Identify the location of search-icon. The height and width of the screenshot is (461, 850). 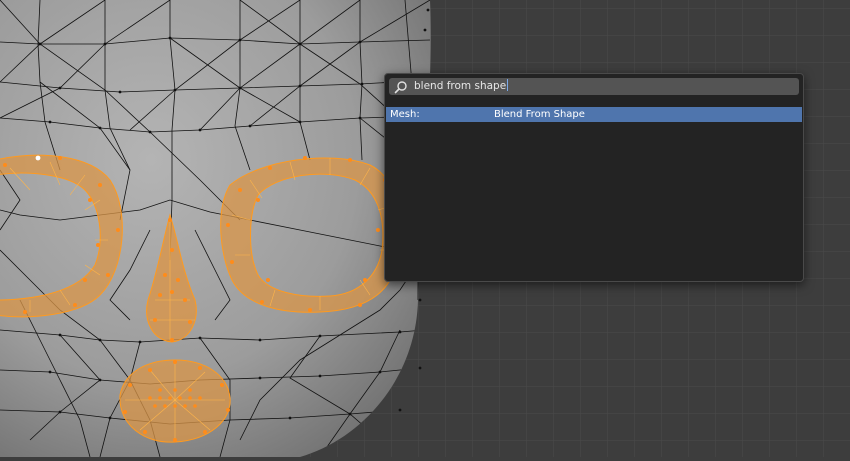
(400, 87).